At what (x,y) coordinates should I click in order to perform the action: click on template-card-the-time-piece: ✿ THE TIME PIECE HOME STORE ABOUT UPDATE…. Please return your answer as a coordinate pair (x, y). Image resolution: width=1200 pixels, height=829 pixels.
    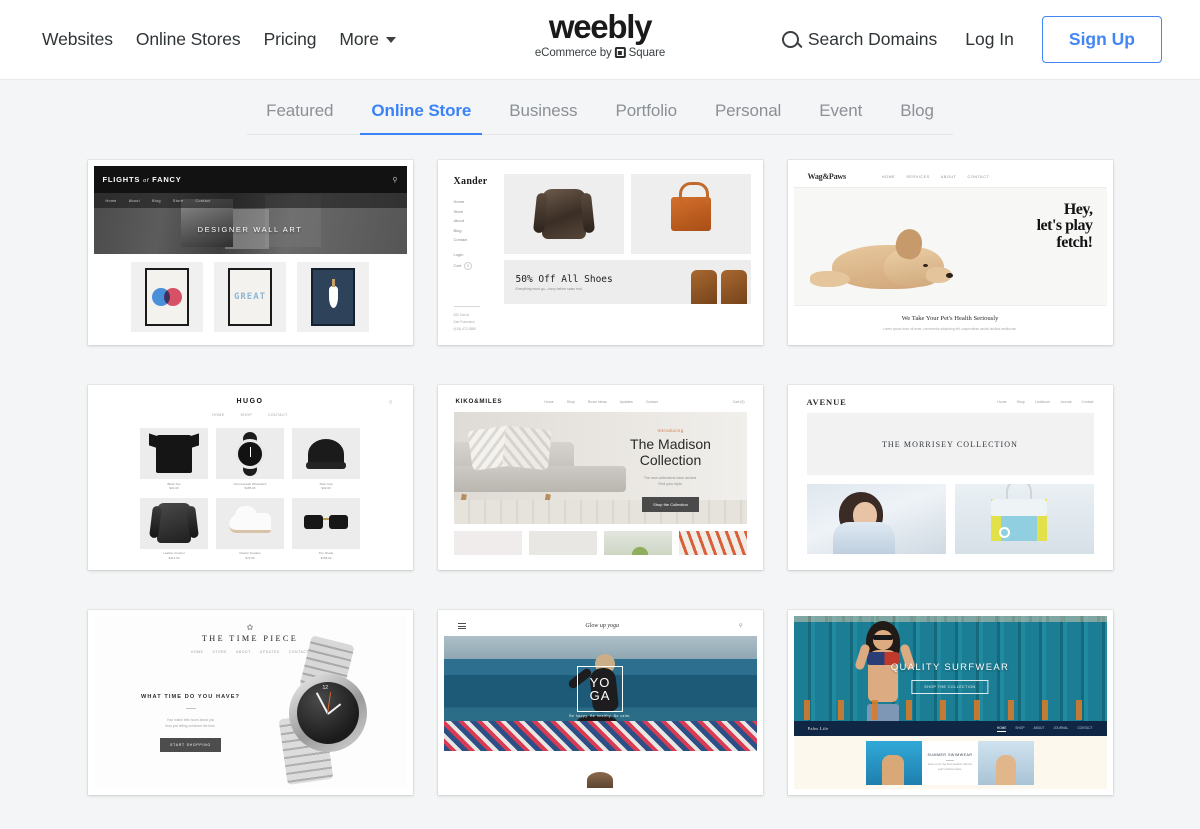
    Looking at the image, I should click on (250, 702).